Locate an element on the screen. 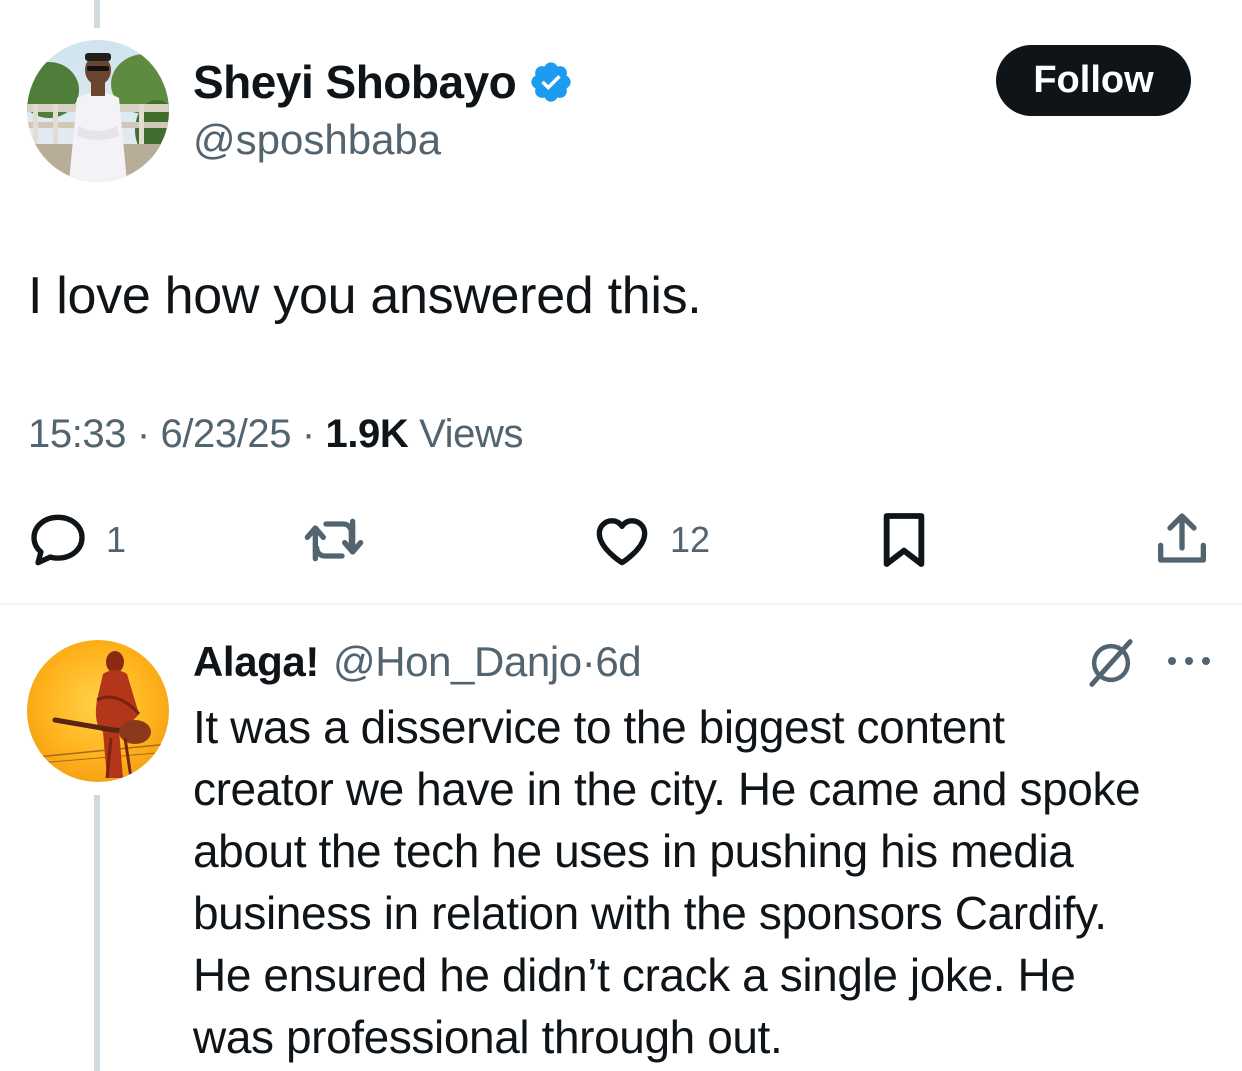 The image size is (1242, 1071). views-label: Views is located at coordinates (471, 434).